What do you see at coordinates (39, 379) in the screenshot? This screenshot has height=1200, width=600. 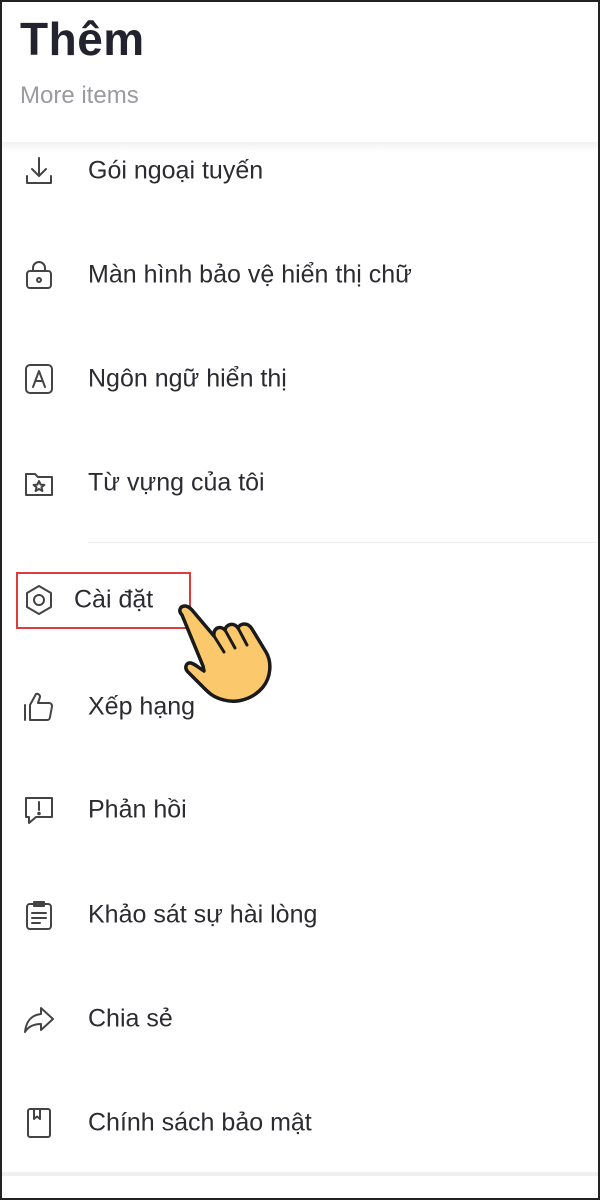 I see `language-icon` at bounding box center [39, 379].